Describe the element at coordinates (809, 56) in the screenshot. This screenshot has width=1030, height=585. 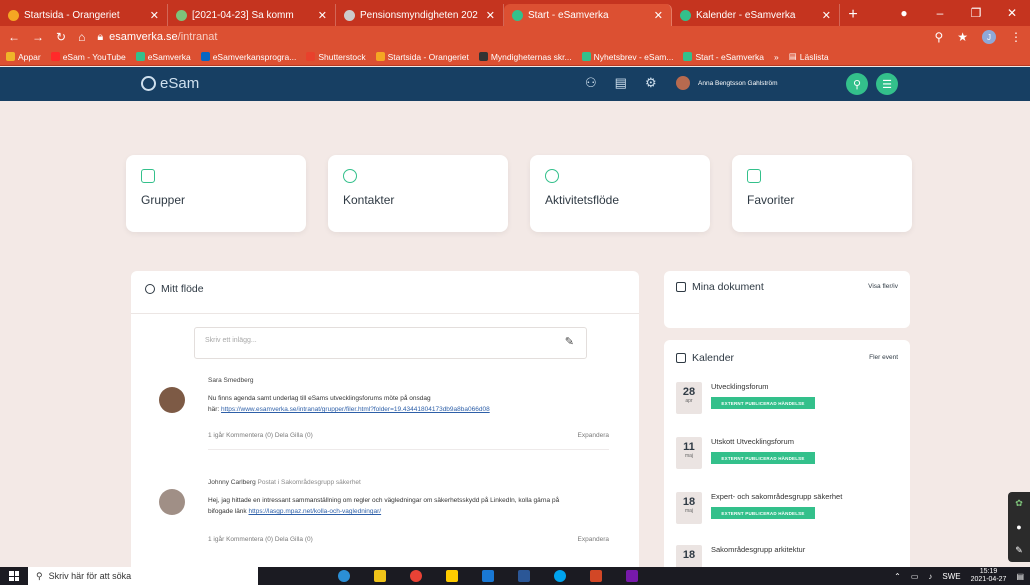
I see `reading-list-button: ▤ Läslista` at that location.